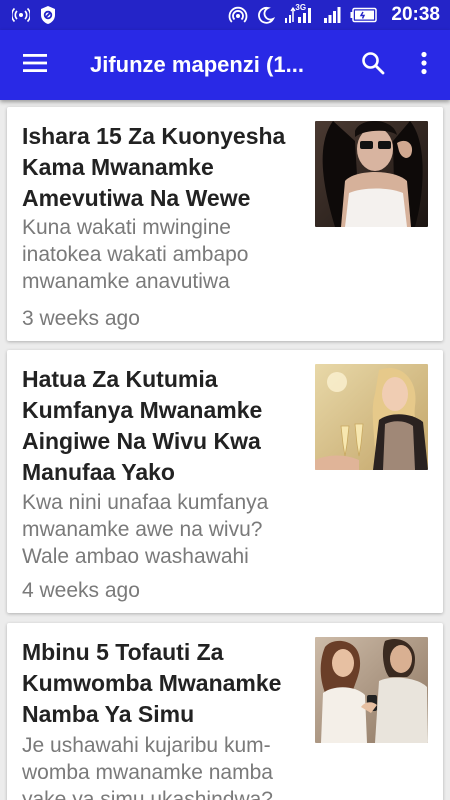  What do you see at coordinates (81, 590) in the screenshot?
I see `article-time: 4 weeks ago` at bounding box center [81, 590].